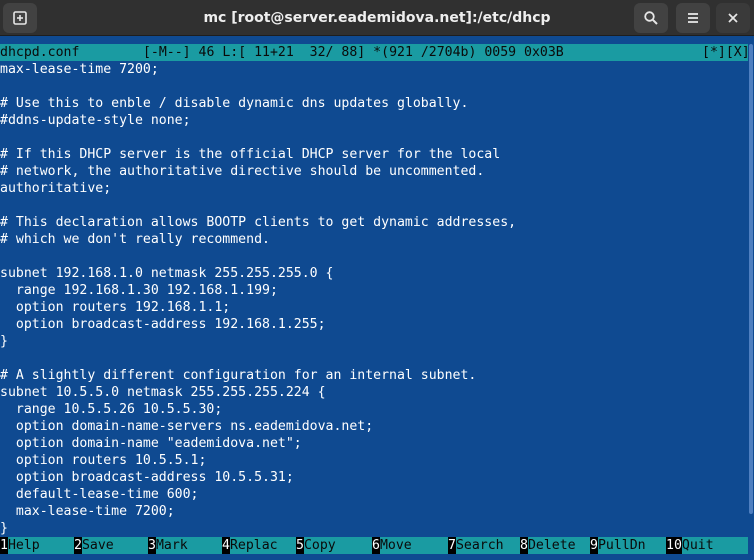 Image resolution: width=754 pixels, height=560 pixels. What do you see at coordinates (631, 545) in the screenshot?
I see `fkey-label: PullDn` at bounding box center [631, 545].